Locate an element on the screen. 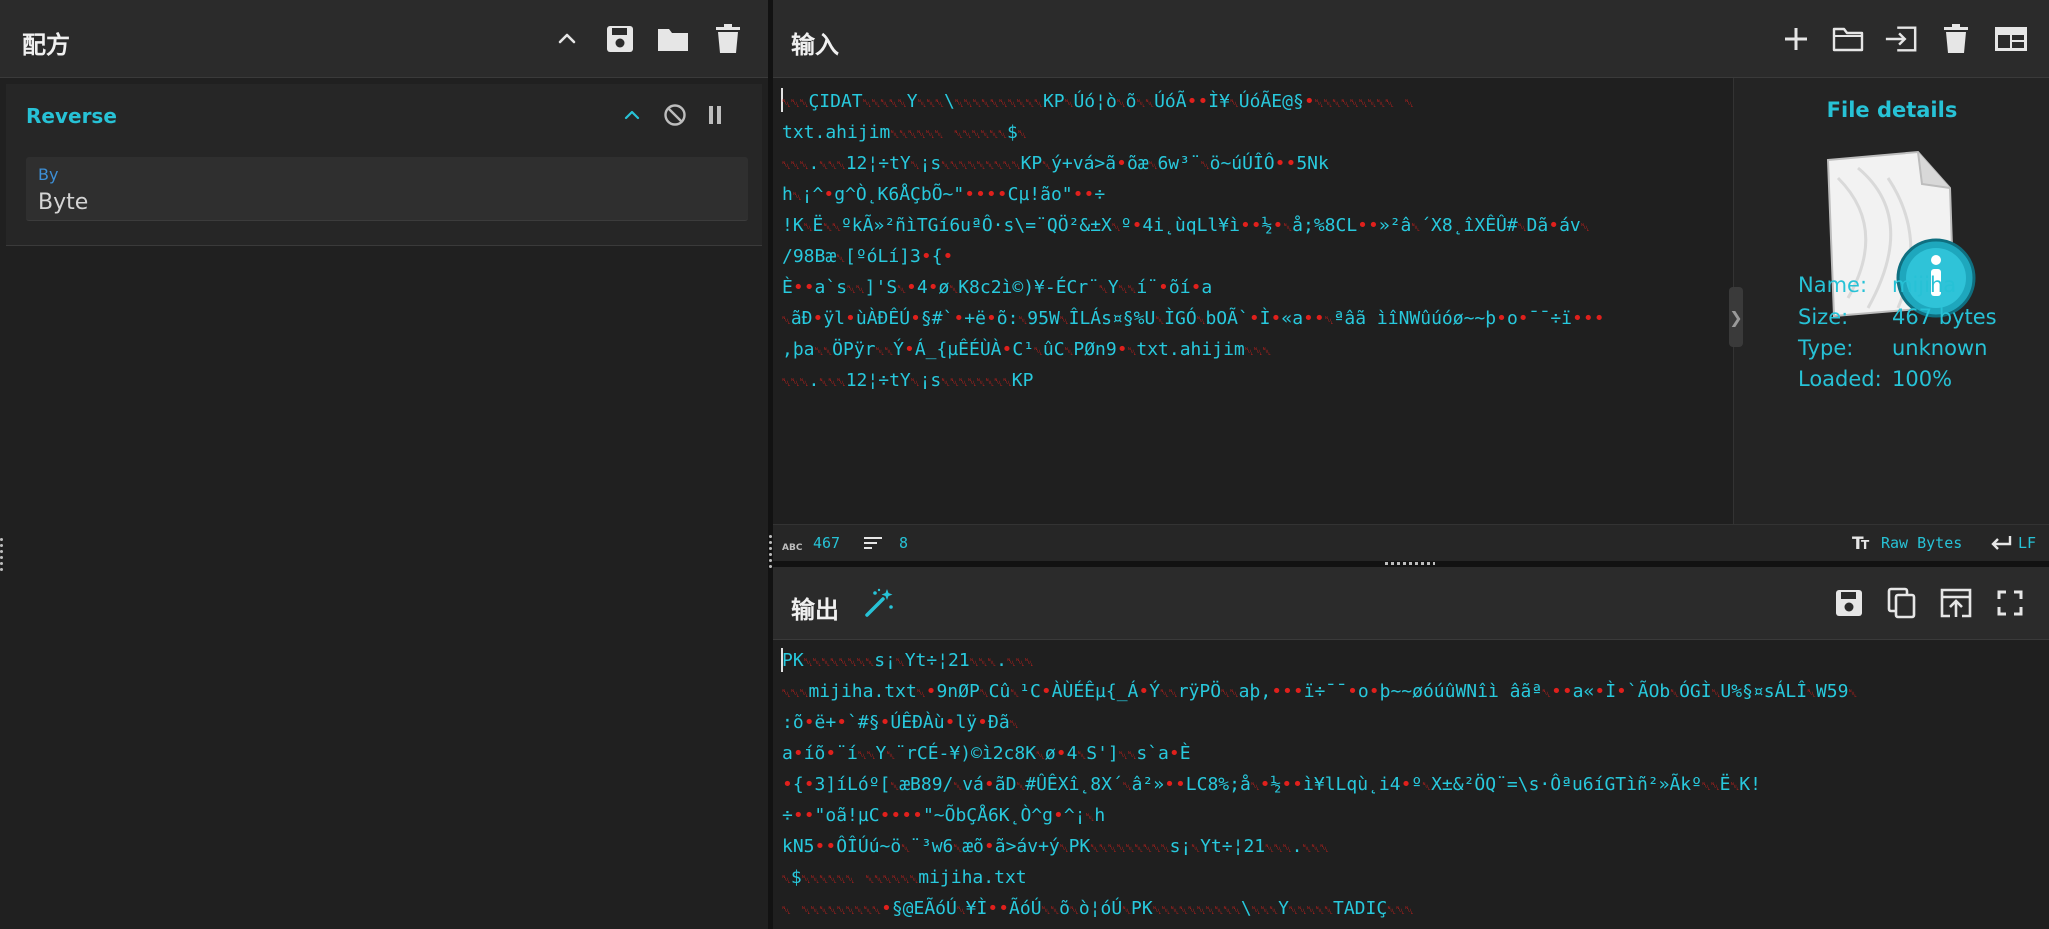 The width and height of the screenshot is (2049, 929). file-info-icon is located at coordinates (1898, 235).